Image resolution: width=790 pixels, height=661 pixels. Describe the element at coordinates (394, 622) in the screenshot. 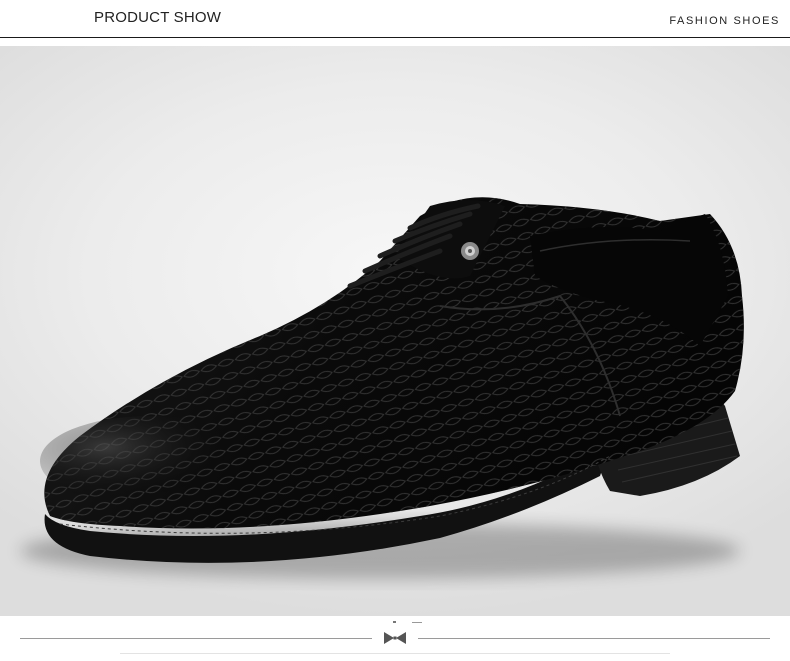

I see `footer-dot` at that location.